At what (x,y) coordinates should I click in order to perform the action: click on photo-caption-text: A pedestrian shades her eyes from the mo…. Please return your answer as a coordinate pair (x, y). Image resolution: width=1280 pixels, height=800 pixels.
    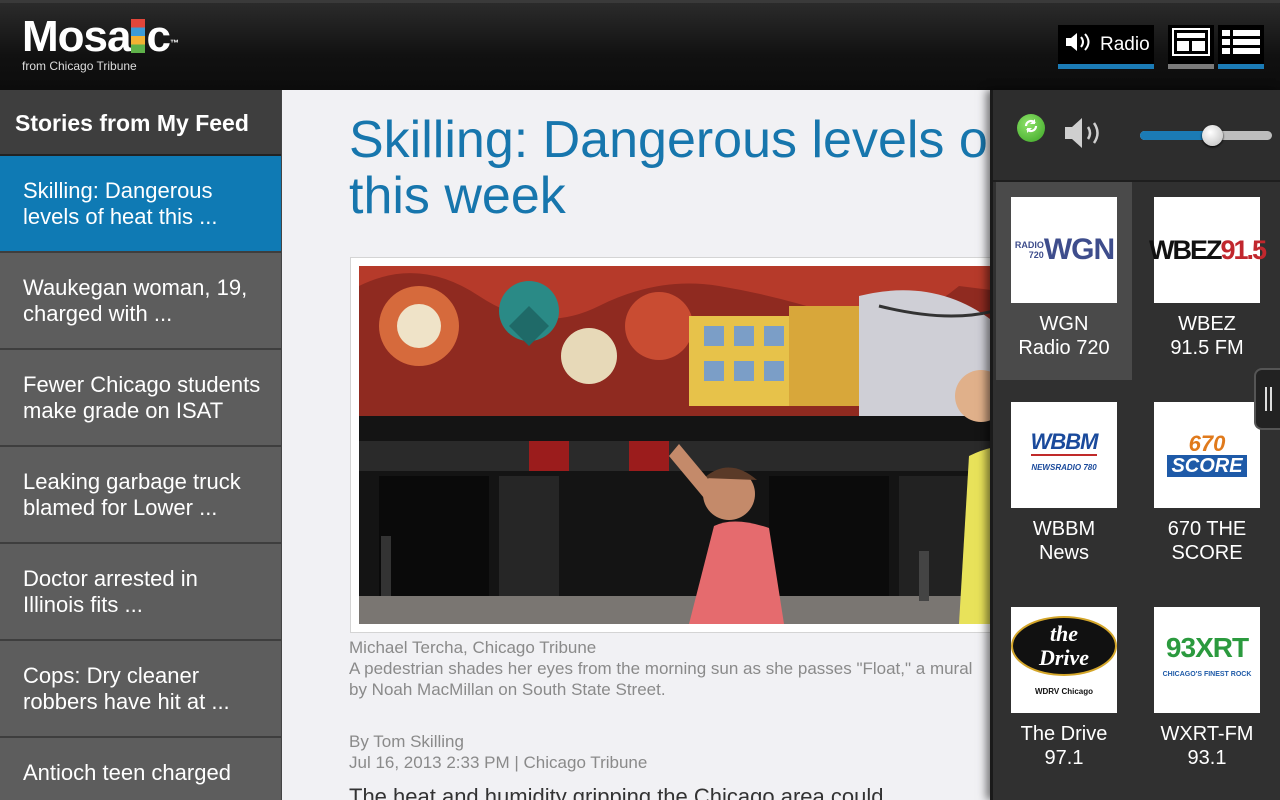
    Looking at the image, I should click on (661, 679).